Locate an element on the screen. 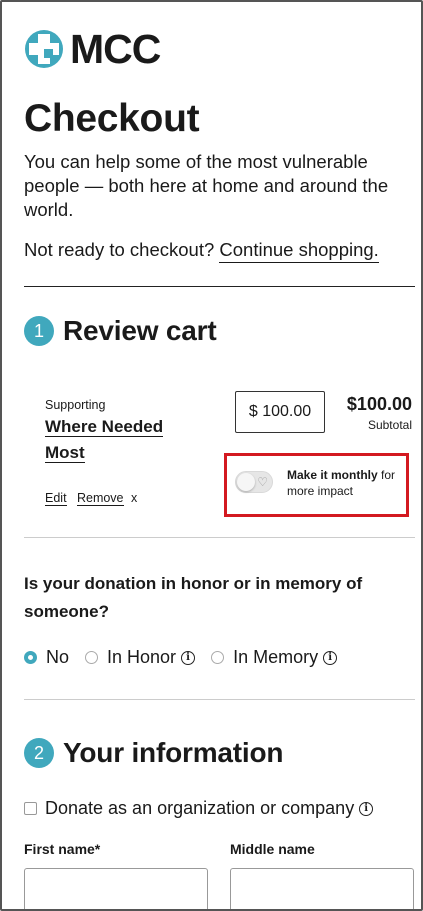  middle-name-field is located at coordinates (322, 888).